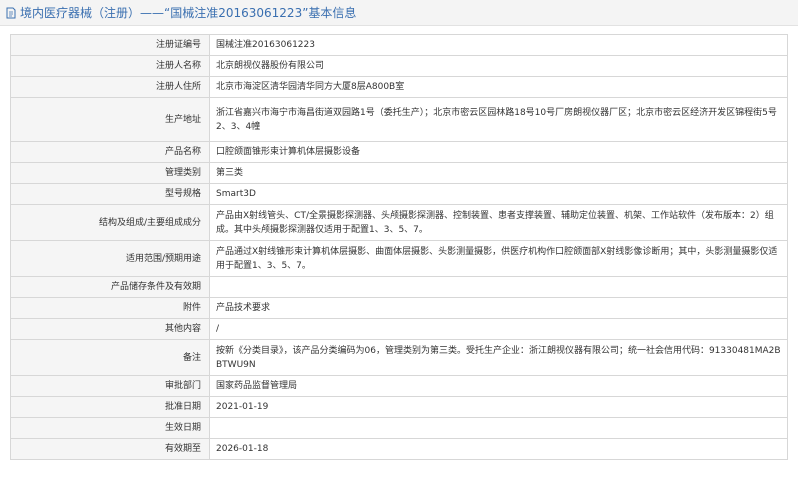 This screenshot has width=798, height=487. I want to click on table-row: 产品储存条件及有效期, so click(399, 287).